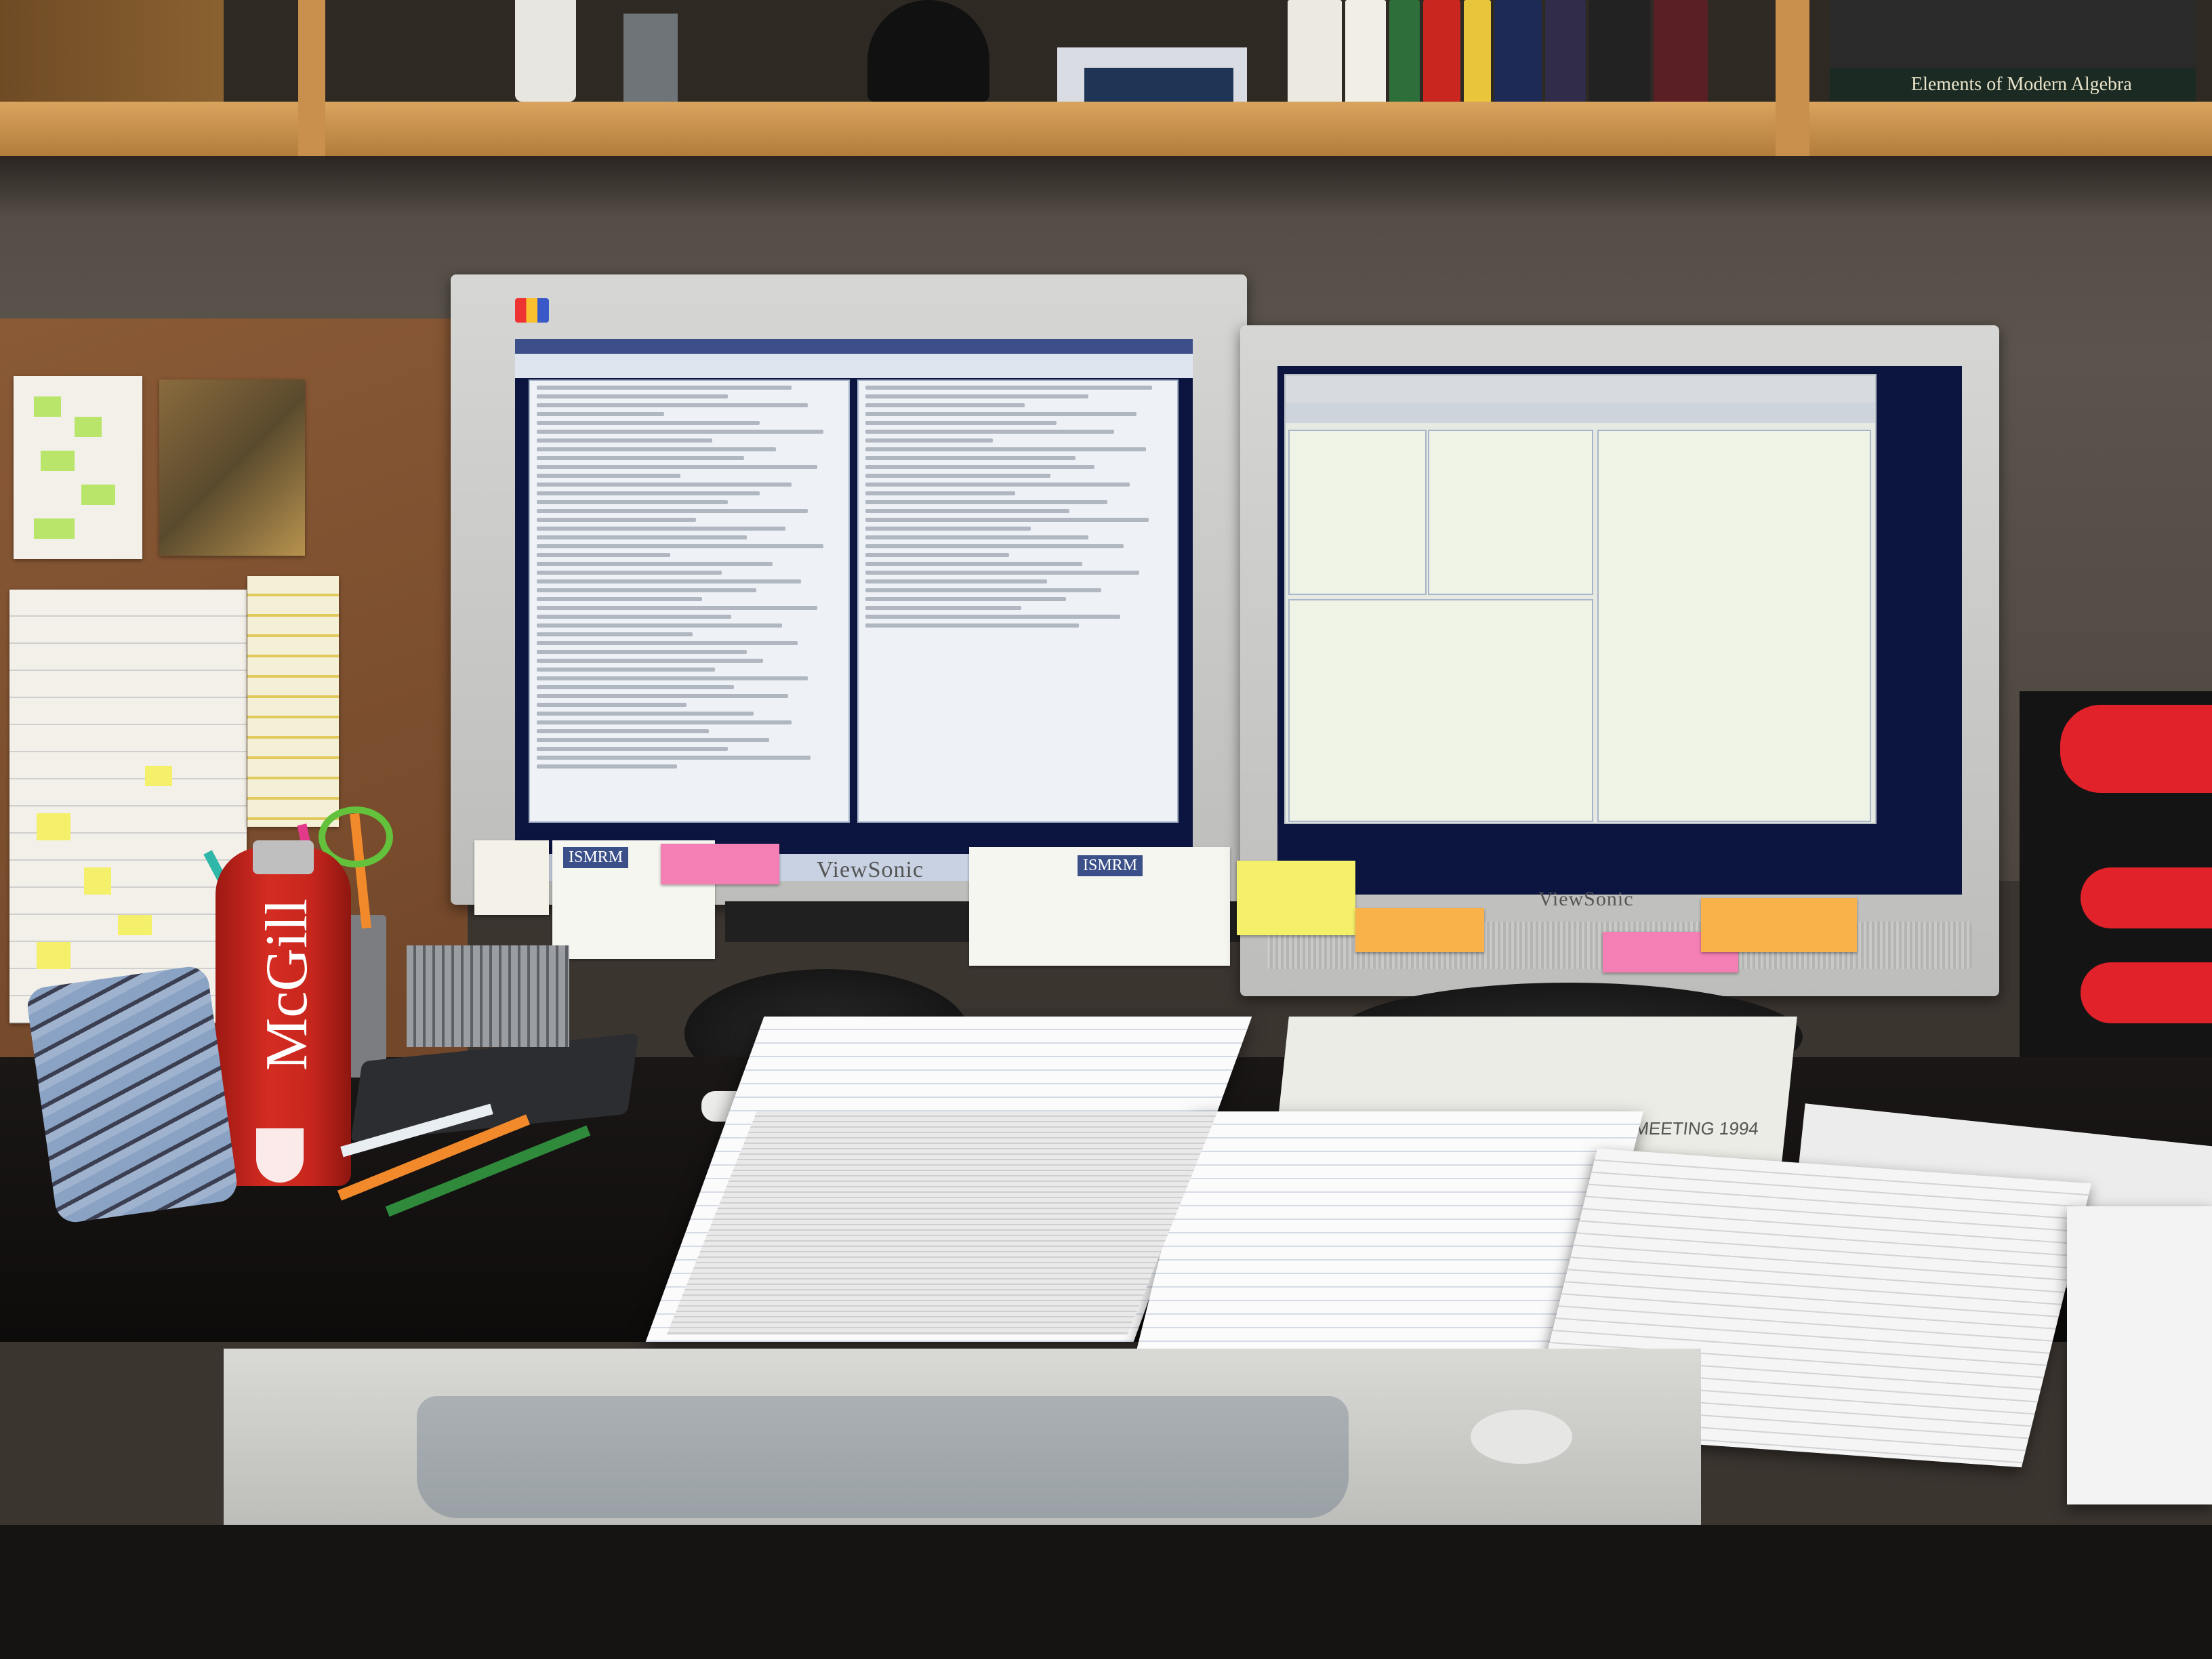 This screenshot has height=1659, width=2212. What do you see at coordinates (720, 864) in the screenshot?
I see `sticky-pink-left` at bounding box center [720, 864].